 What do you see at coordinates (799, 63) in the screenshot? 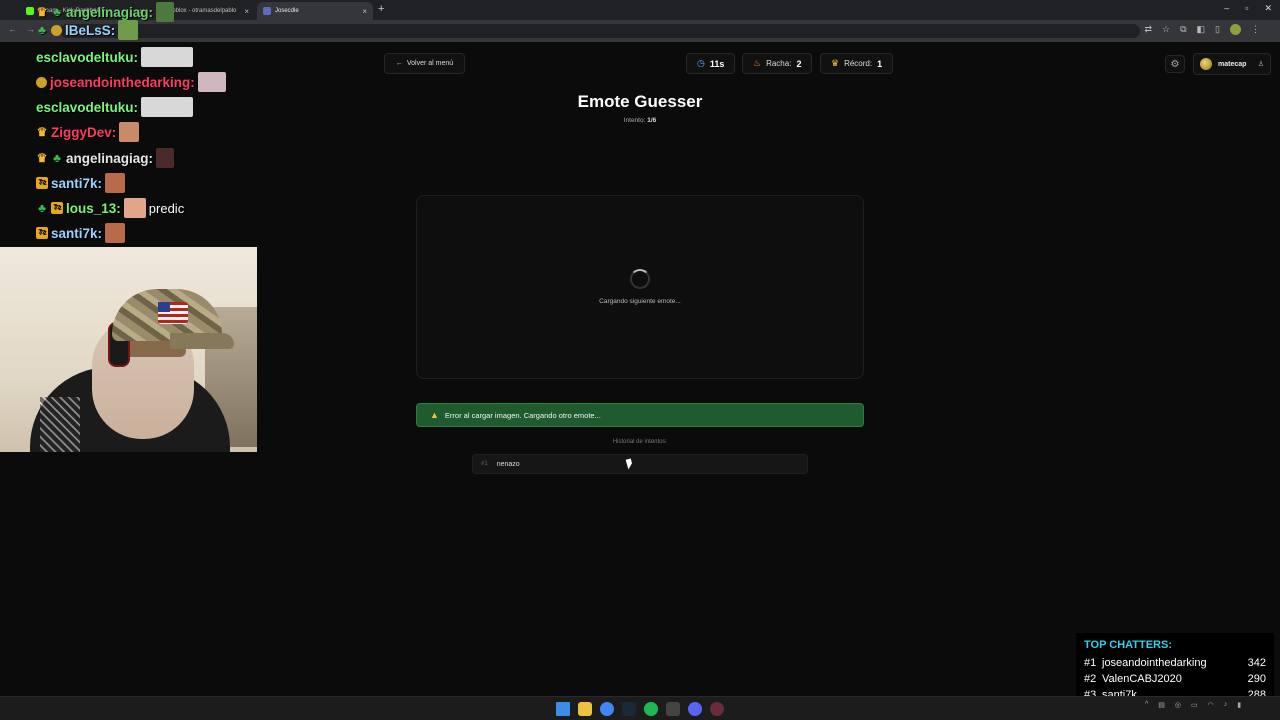
I see `streak-value: 2` at bounding box center [799, 63].